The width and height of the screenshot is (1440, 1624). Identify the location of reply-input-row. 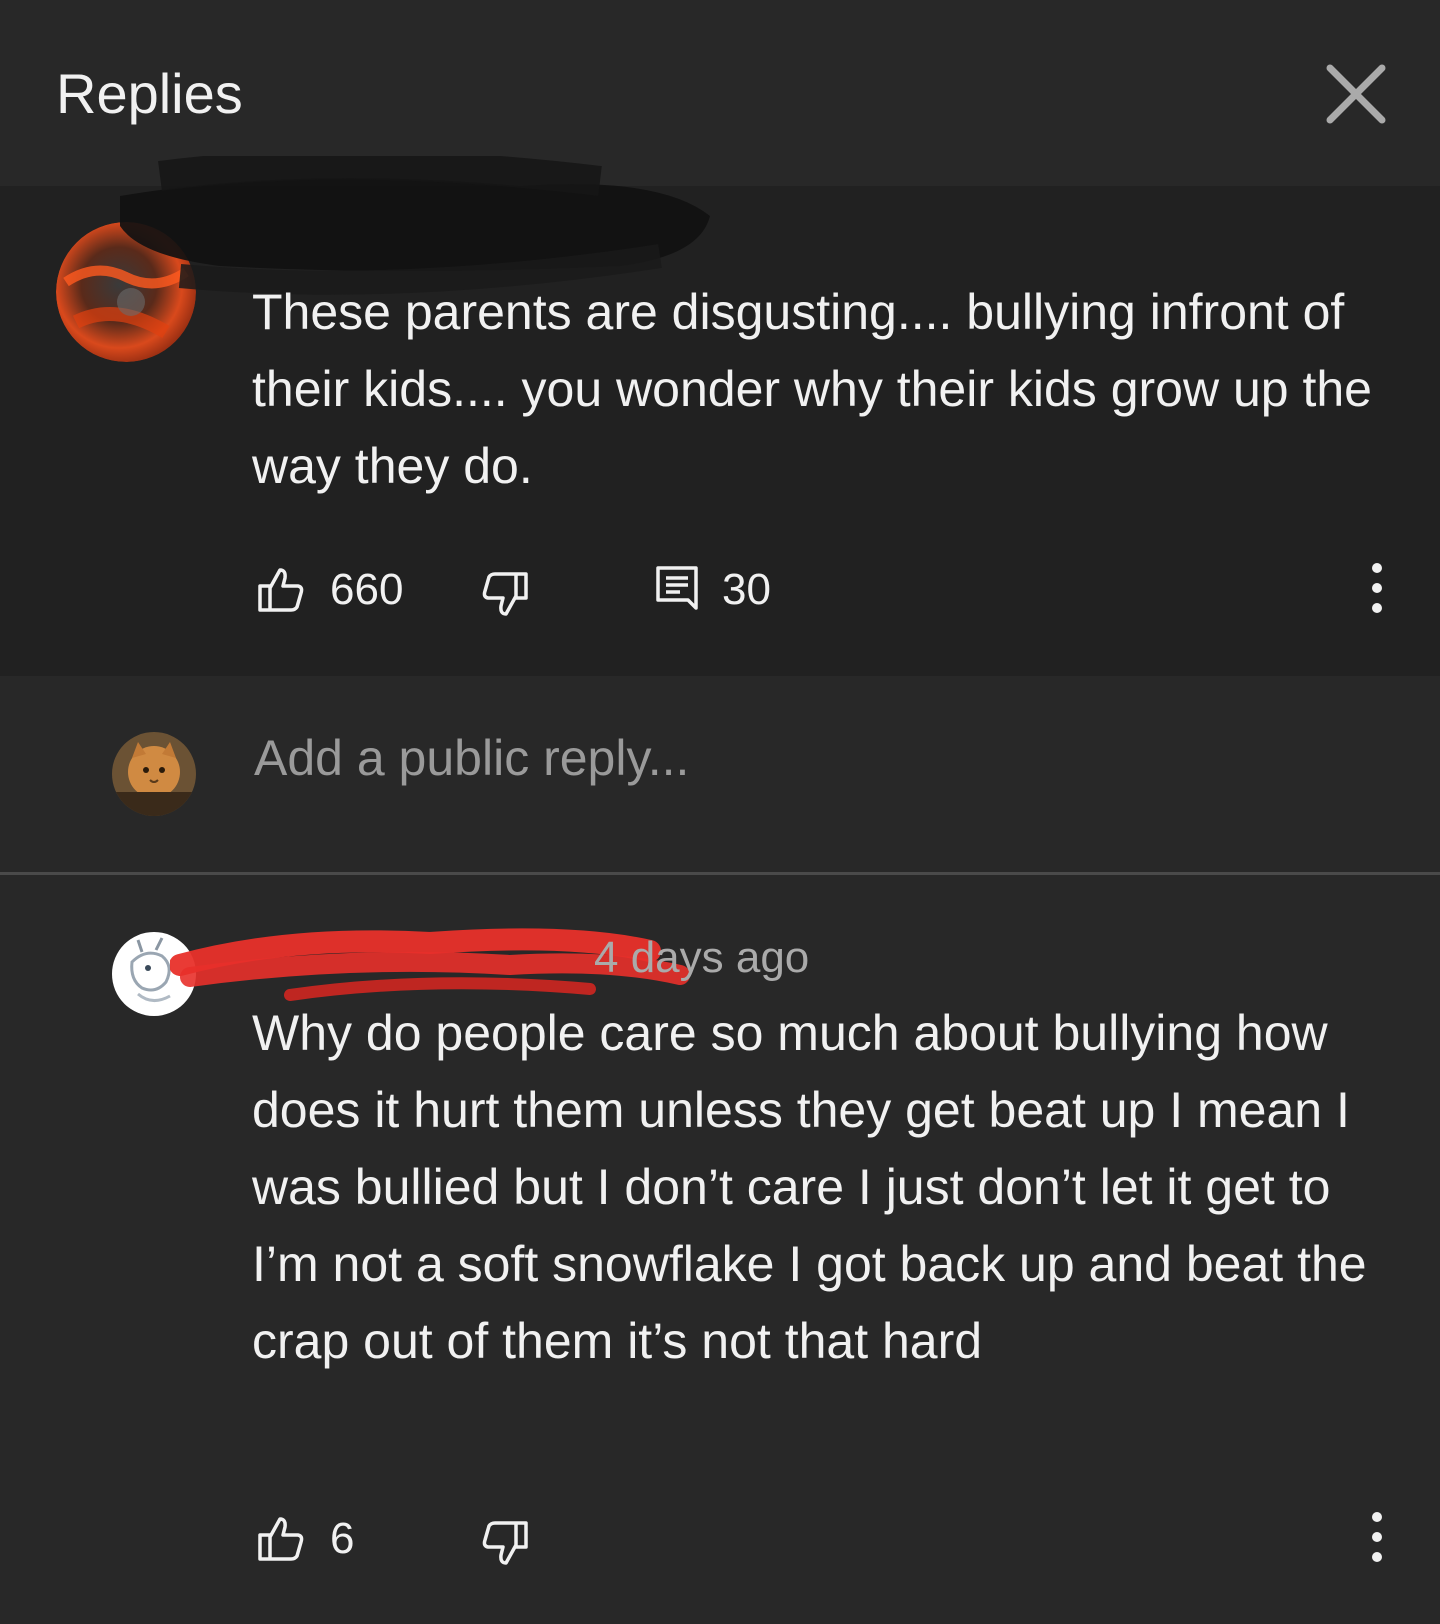
(720, 774).